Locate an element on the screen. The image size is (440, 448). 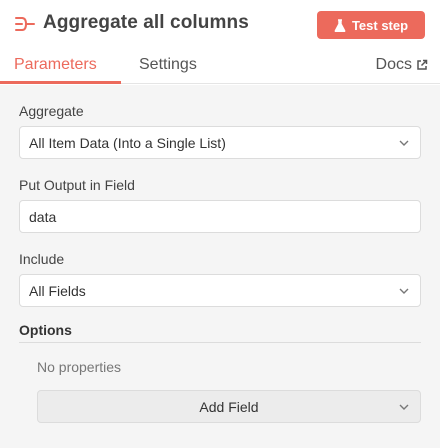
no-properties-text: No properties is located at coordinates (79, 367).